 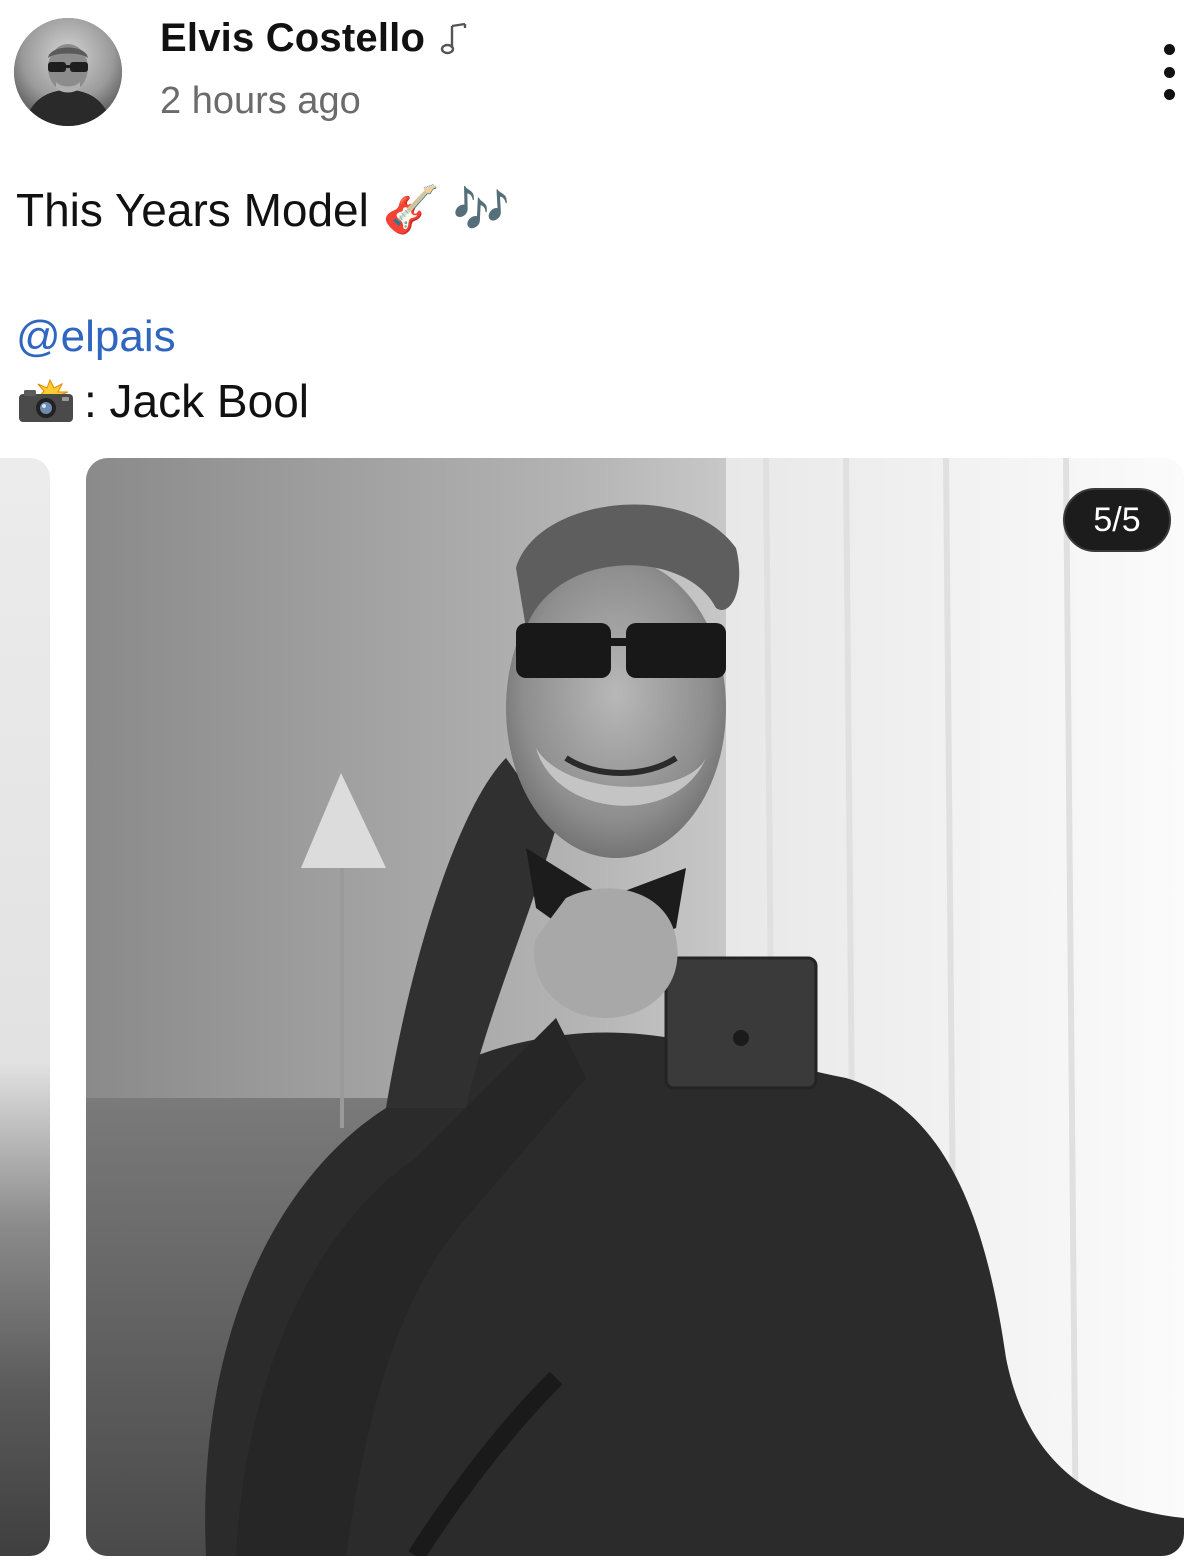 What do you see at coordinates (96, 337) in the screenshot?
I see `mention-link: @elpais` at bounding box center [96, 337].